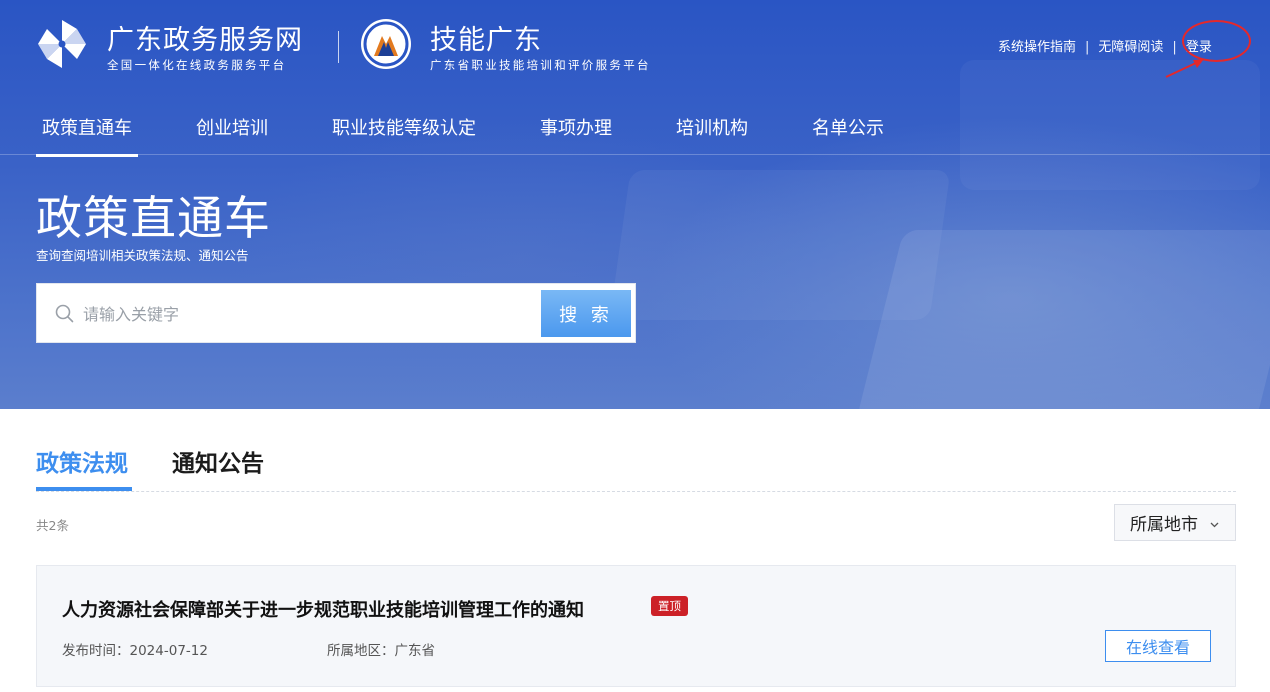 This screenshot has height=692, width=1270. What do you see at coordinates (153, 218) in the screenshot?
I see `page-title: 政策直通车` at bounding box center [153, 218].